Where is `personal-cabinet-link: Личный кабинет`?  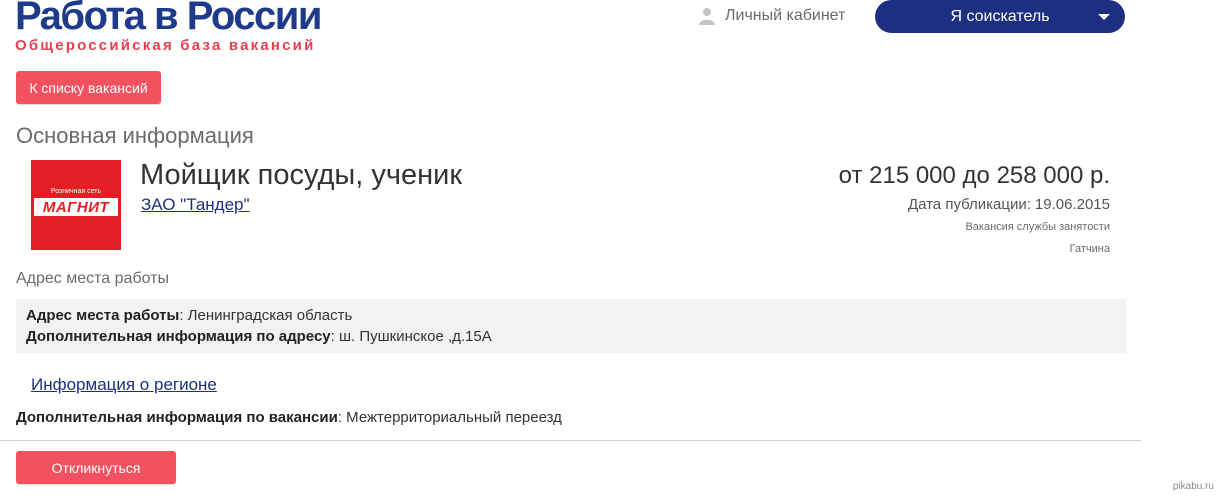
personal-cabinet-link: Личный кабинет is located at coordinates (772, 16).